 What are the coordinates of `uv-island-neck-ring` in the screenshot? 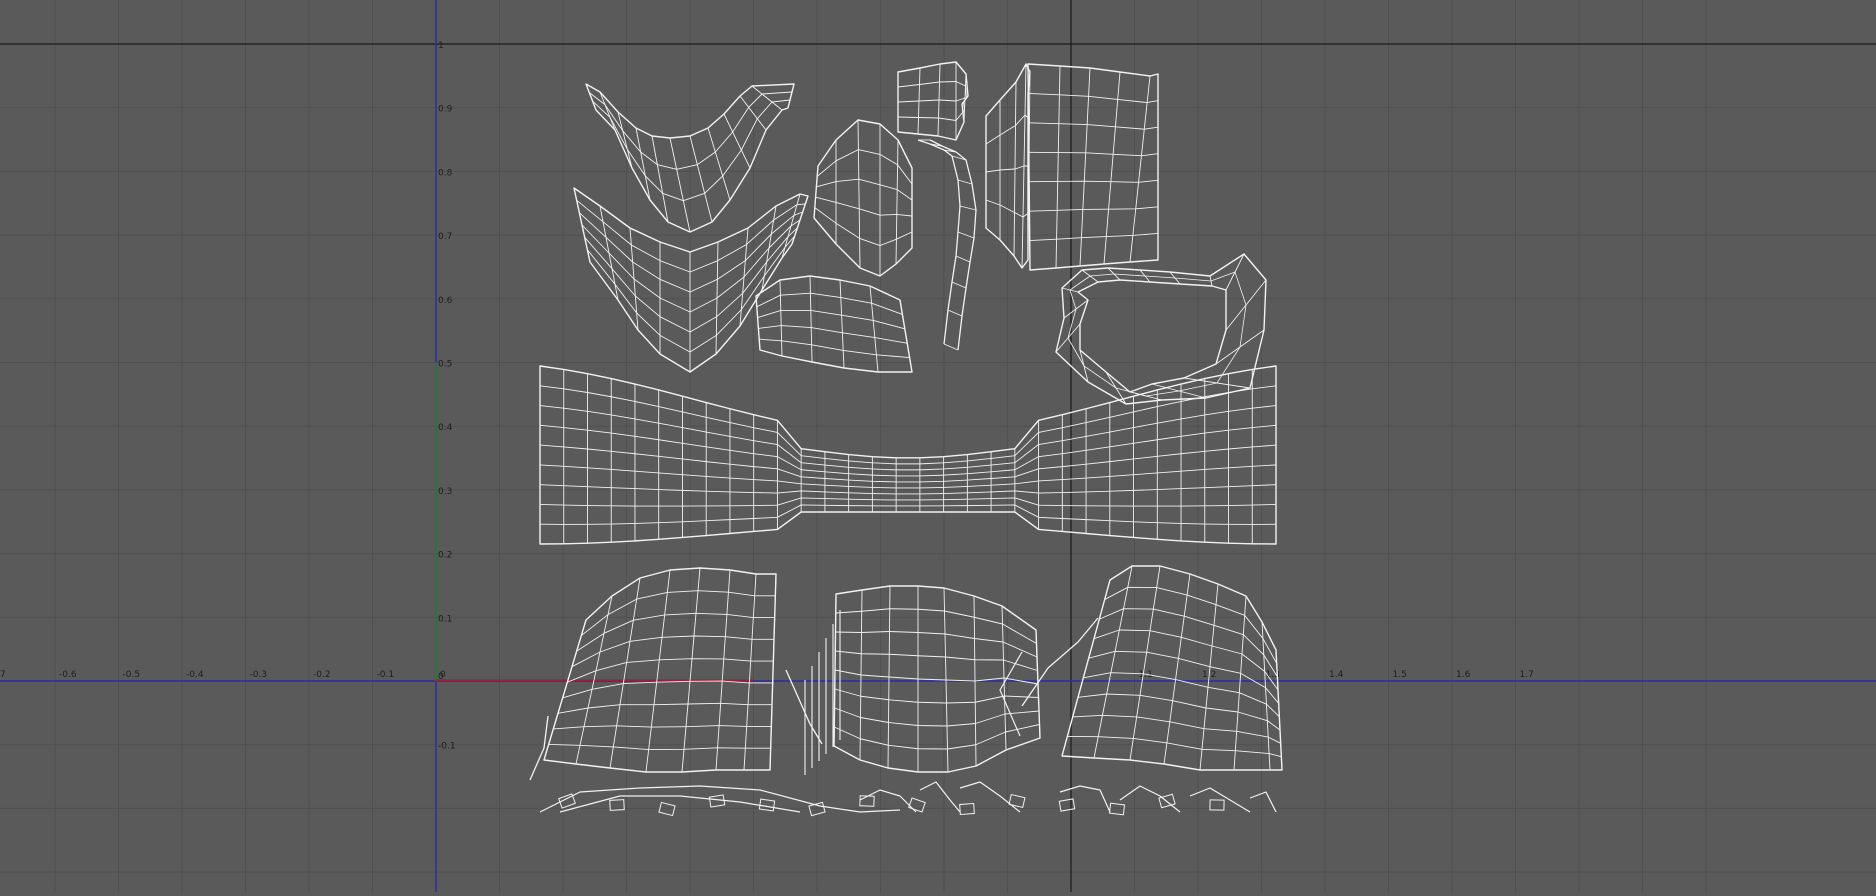 It's located at (1161, 329).